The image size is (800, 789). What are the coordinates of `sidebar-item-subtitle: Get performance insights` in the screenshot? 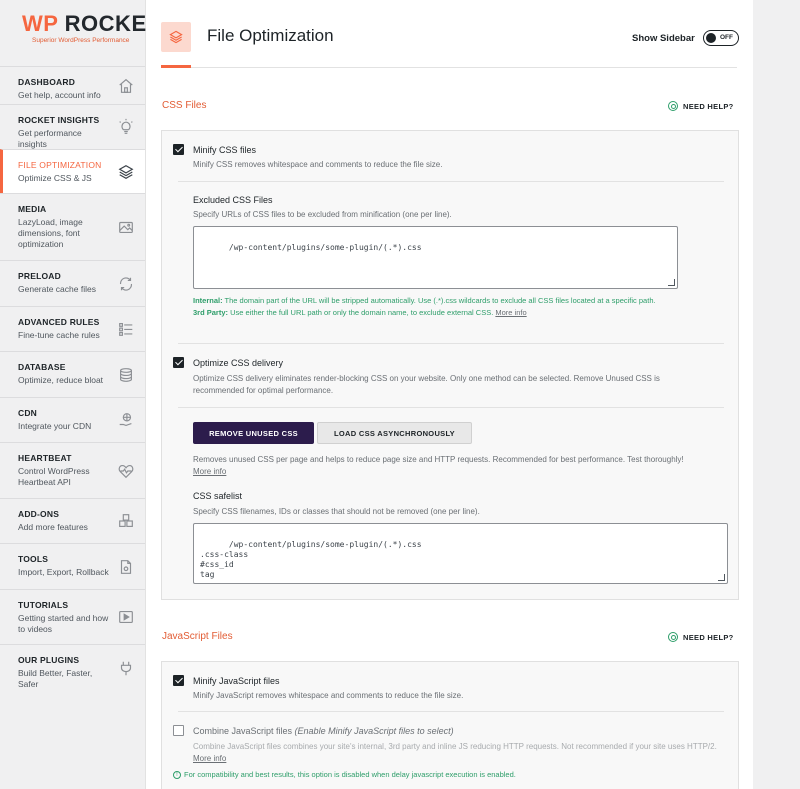 It's located at (50, 138).